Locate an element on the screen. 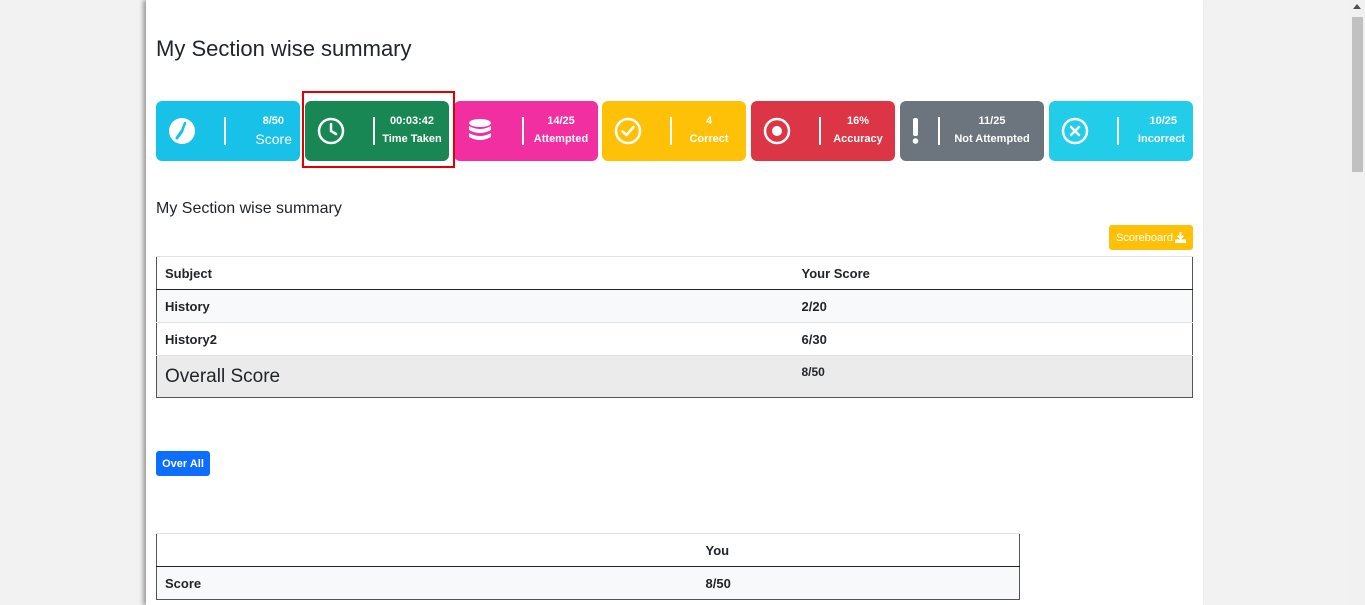  value-cell: 8/50 is located at coordinates (858, 583).